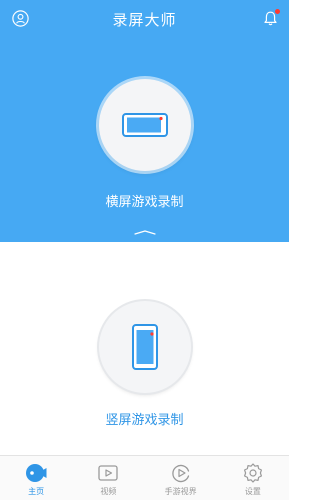  I want to click on app-header: 录屏大师, so click(144, 18).